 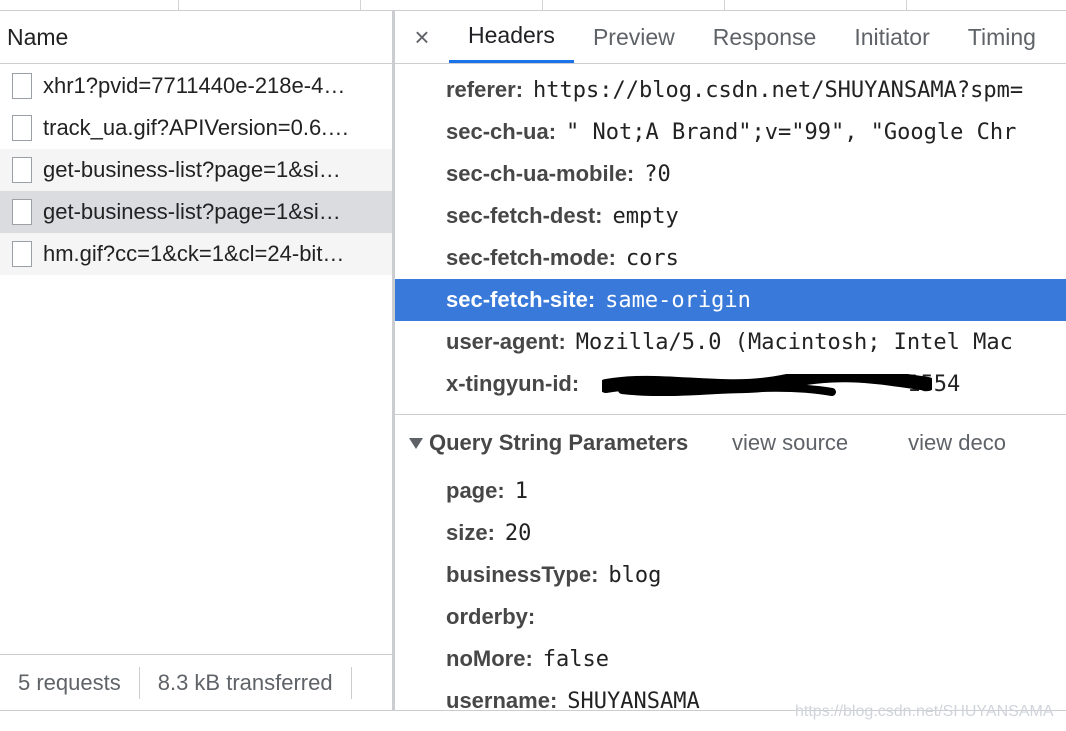 I want to click on expand-triangle-icon, so click(x=416, y=443).